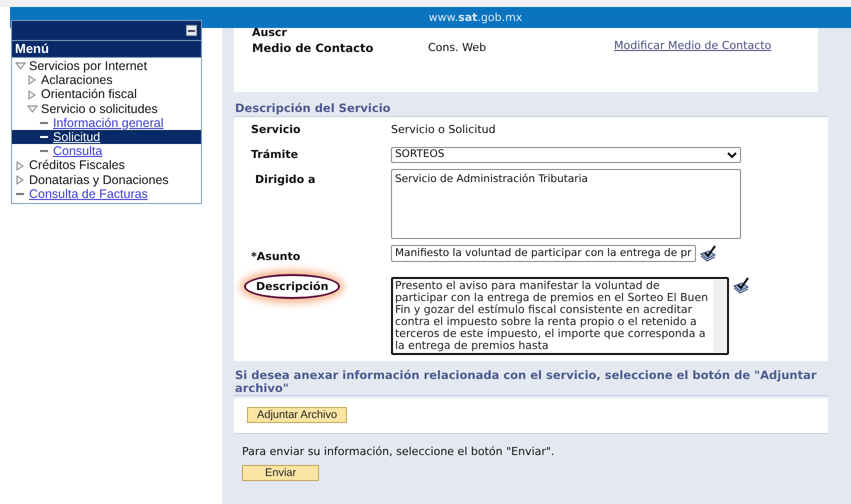 The width and height of the screenshot is (851, 504). Describe the element at coordinates (281, 473) in the screenshot. I see `send-button: Enviar` at that location.